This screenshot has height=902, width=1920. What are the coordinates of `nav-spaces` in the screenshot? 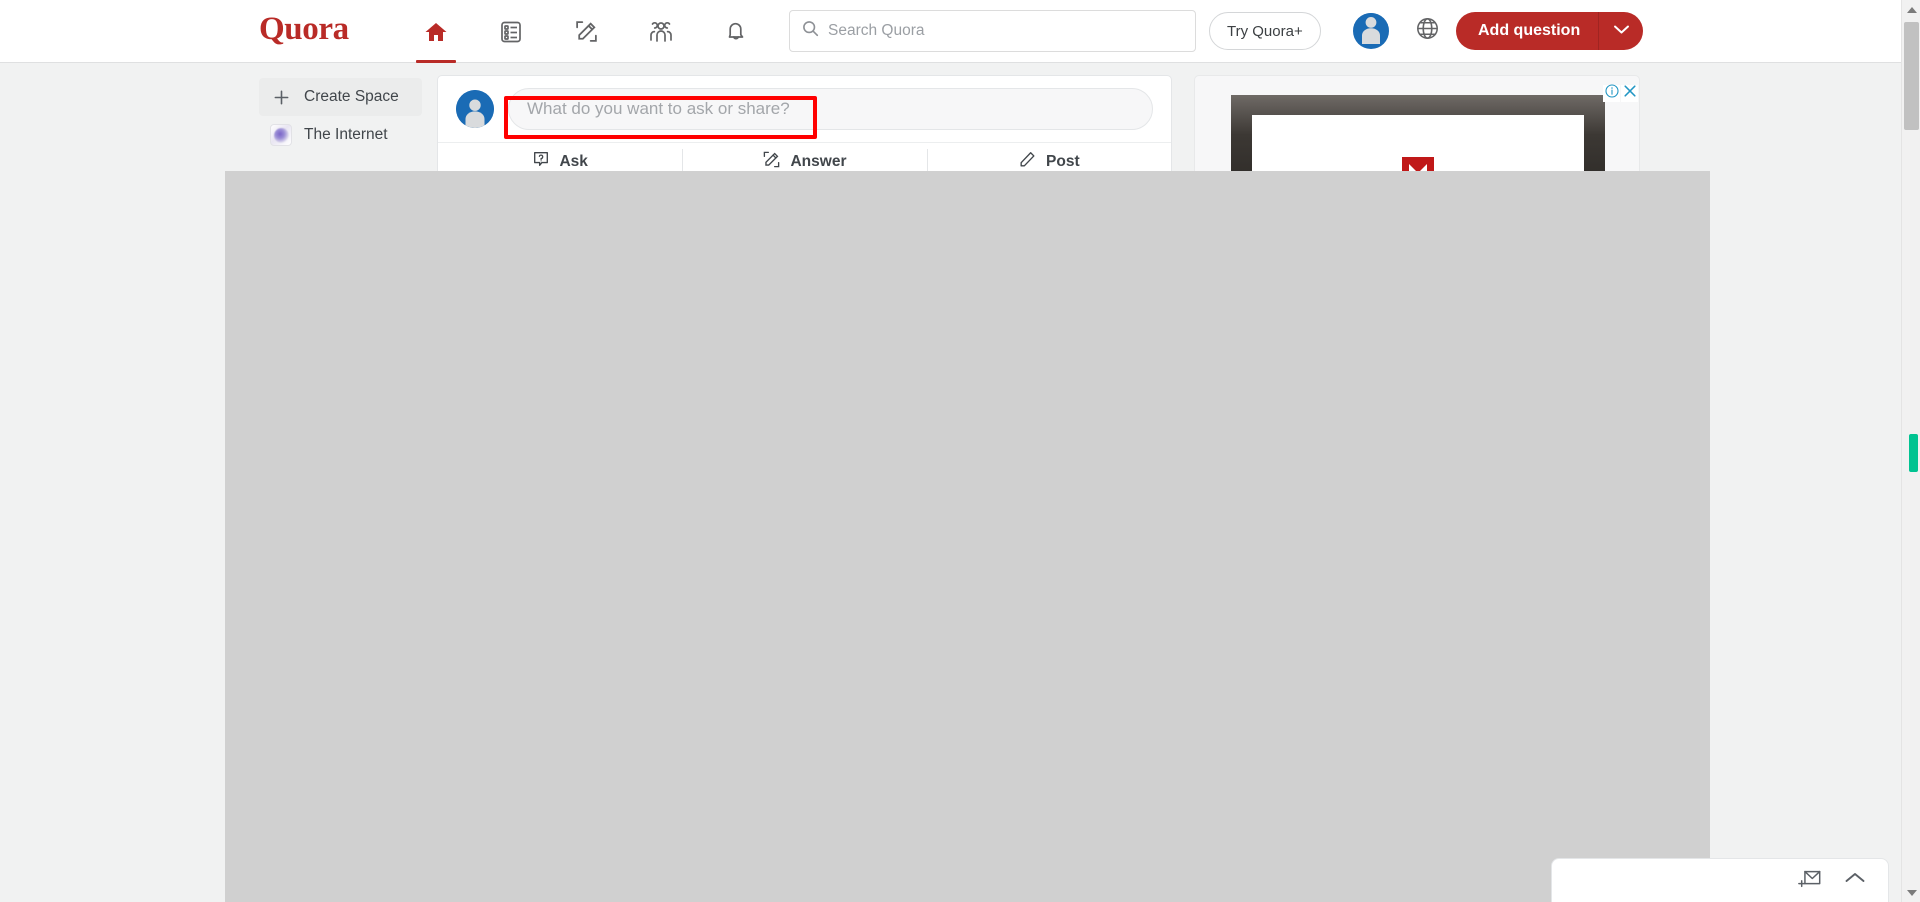 It's located at (661, 32).